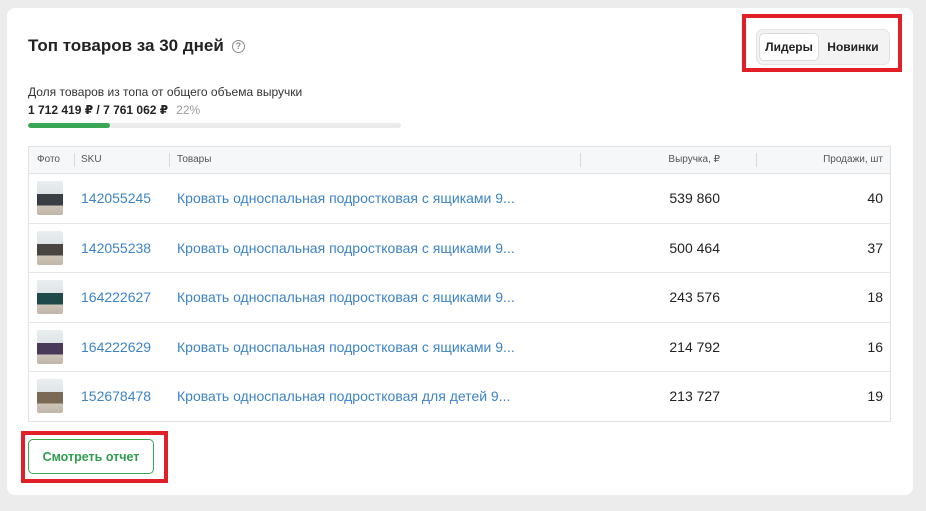  Describe the element at coordinates (238, 46) in the screenshot. I see `question-circle-icon: ?` at that location.